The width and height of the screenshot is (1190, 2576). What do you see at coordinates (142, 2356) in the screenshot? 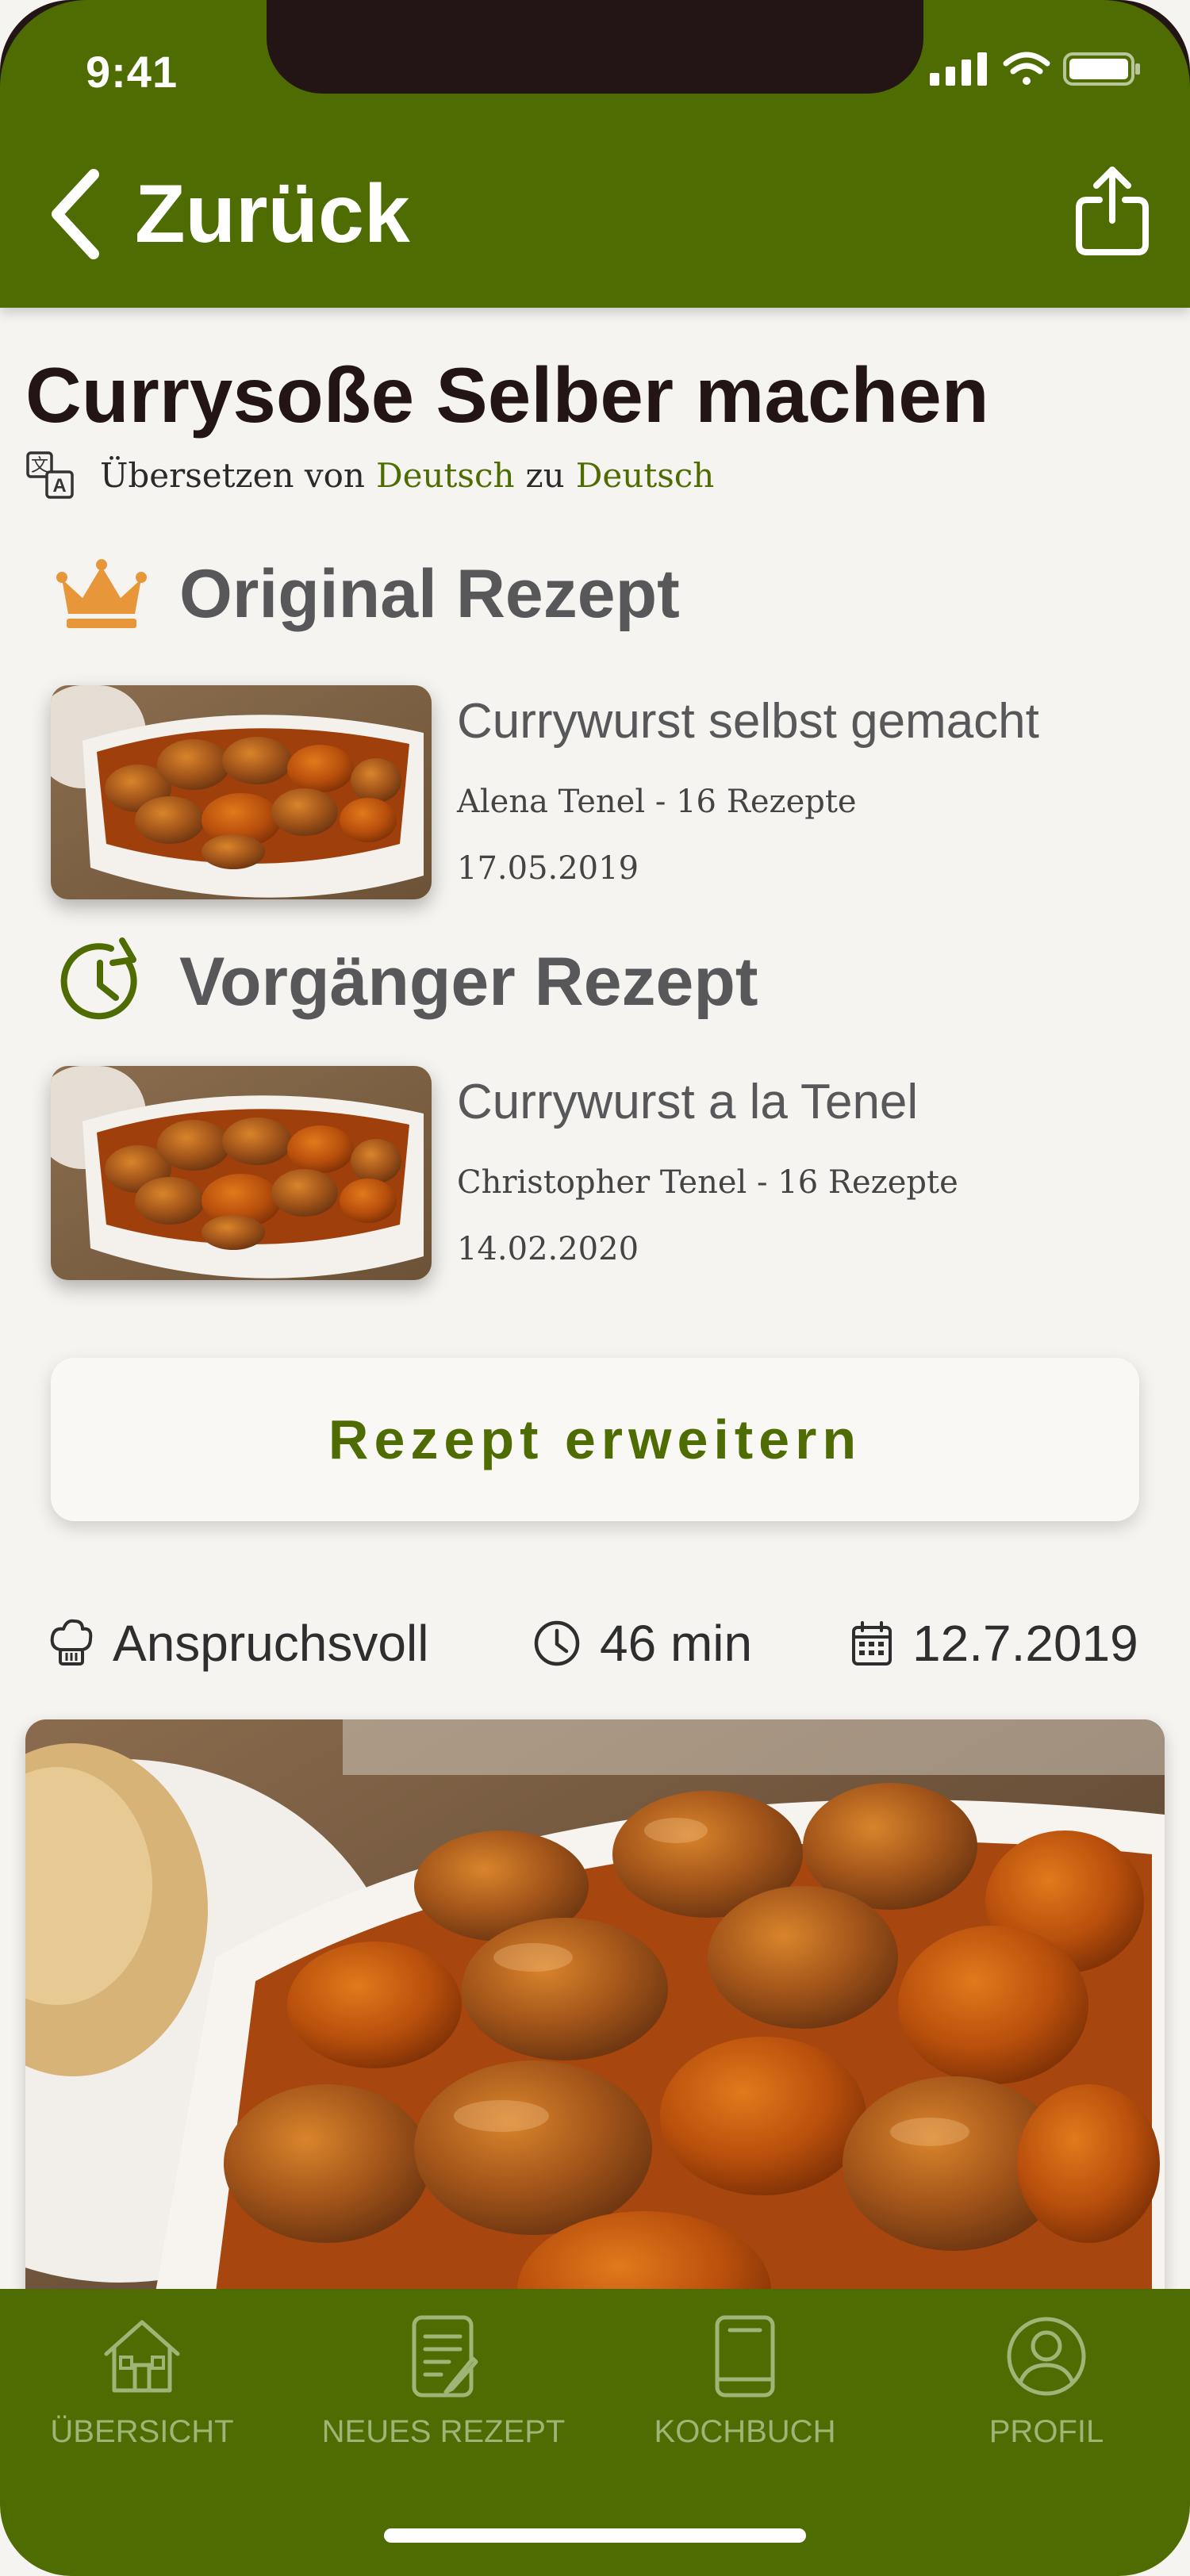
I see `home-icon` at bounding box center [142, 2356].